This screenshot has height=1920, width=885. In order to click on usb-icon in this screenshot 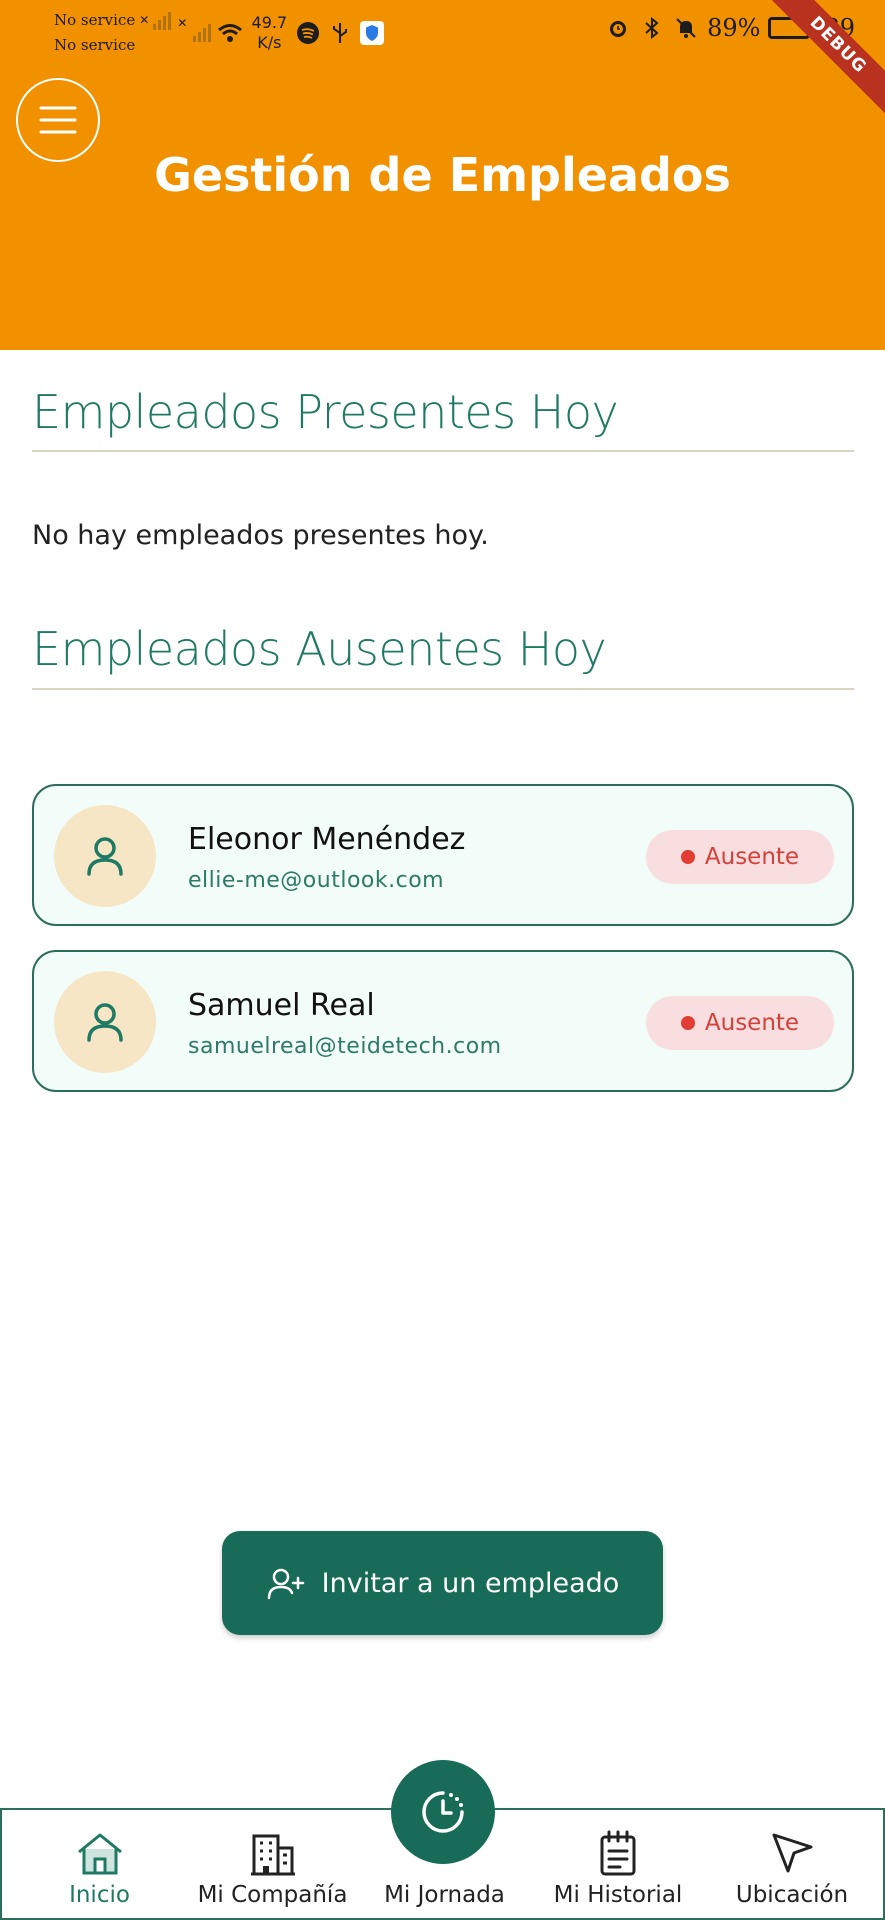, I will do `click(340, 33)`.